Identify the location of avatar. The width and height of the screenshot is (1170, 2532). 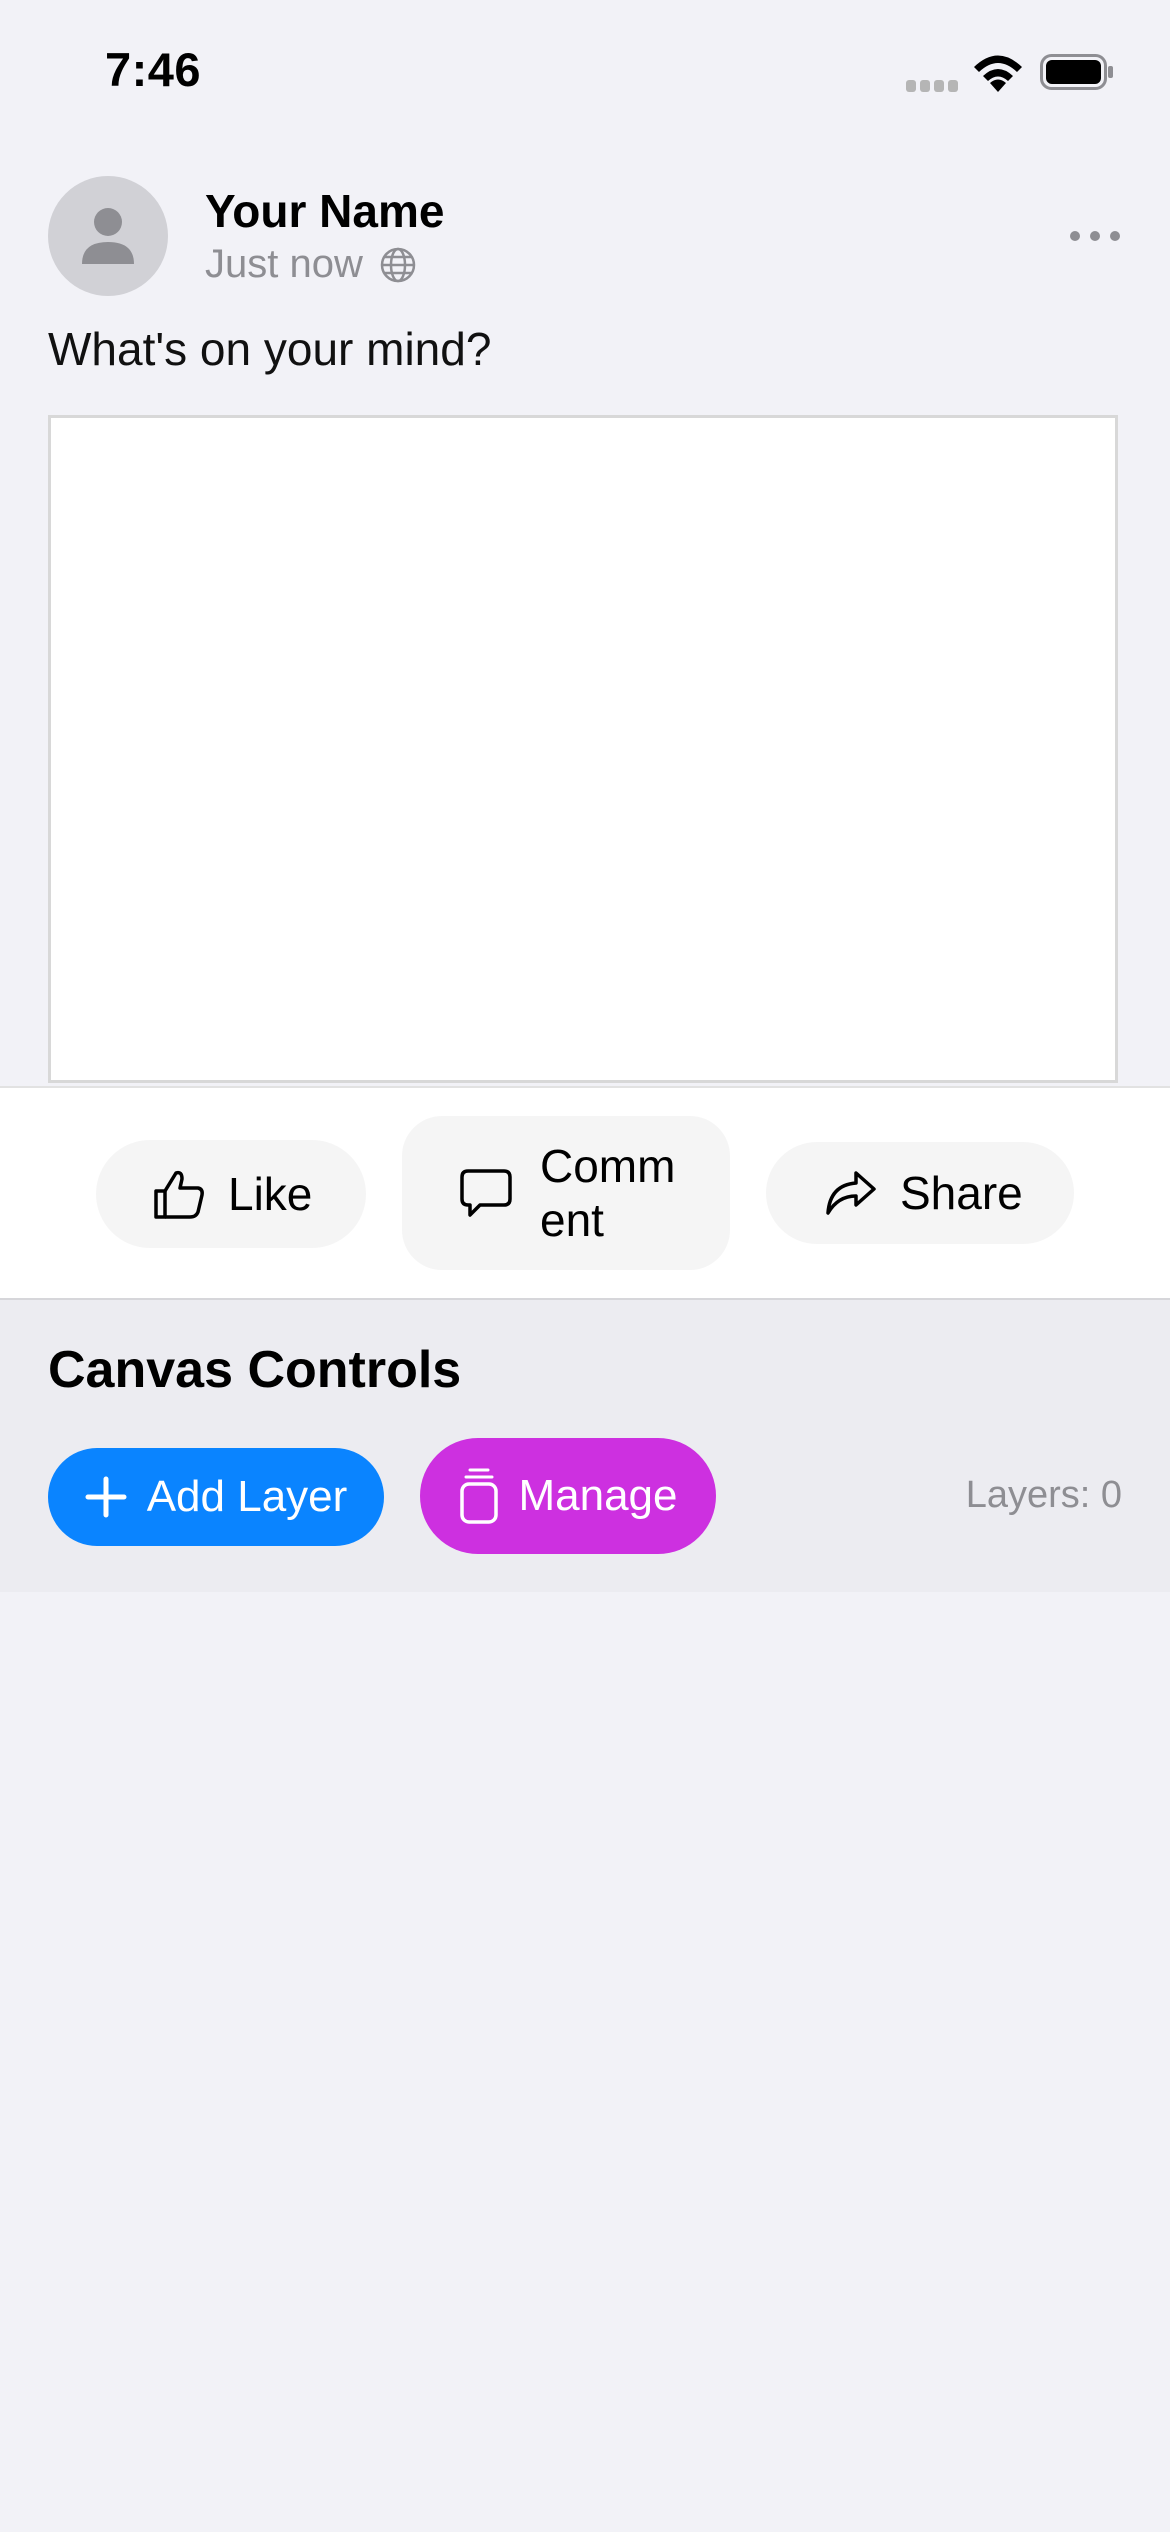
(108, 236).